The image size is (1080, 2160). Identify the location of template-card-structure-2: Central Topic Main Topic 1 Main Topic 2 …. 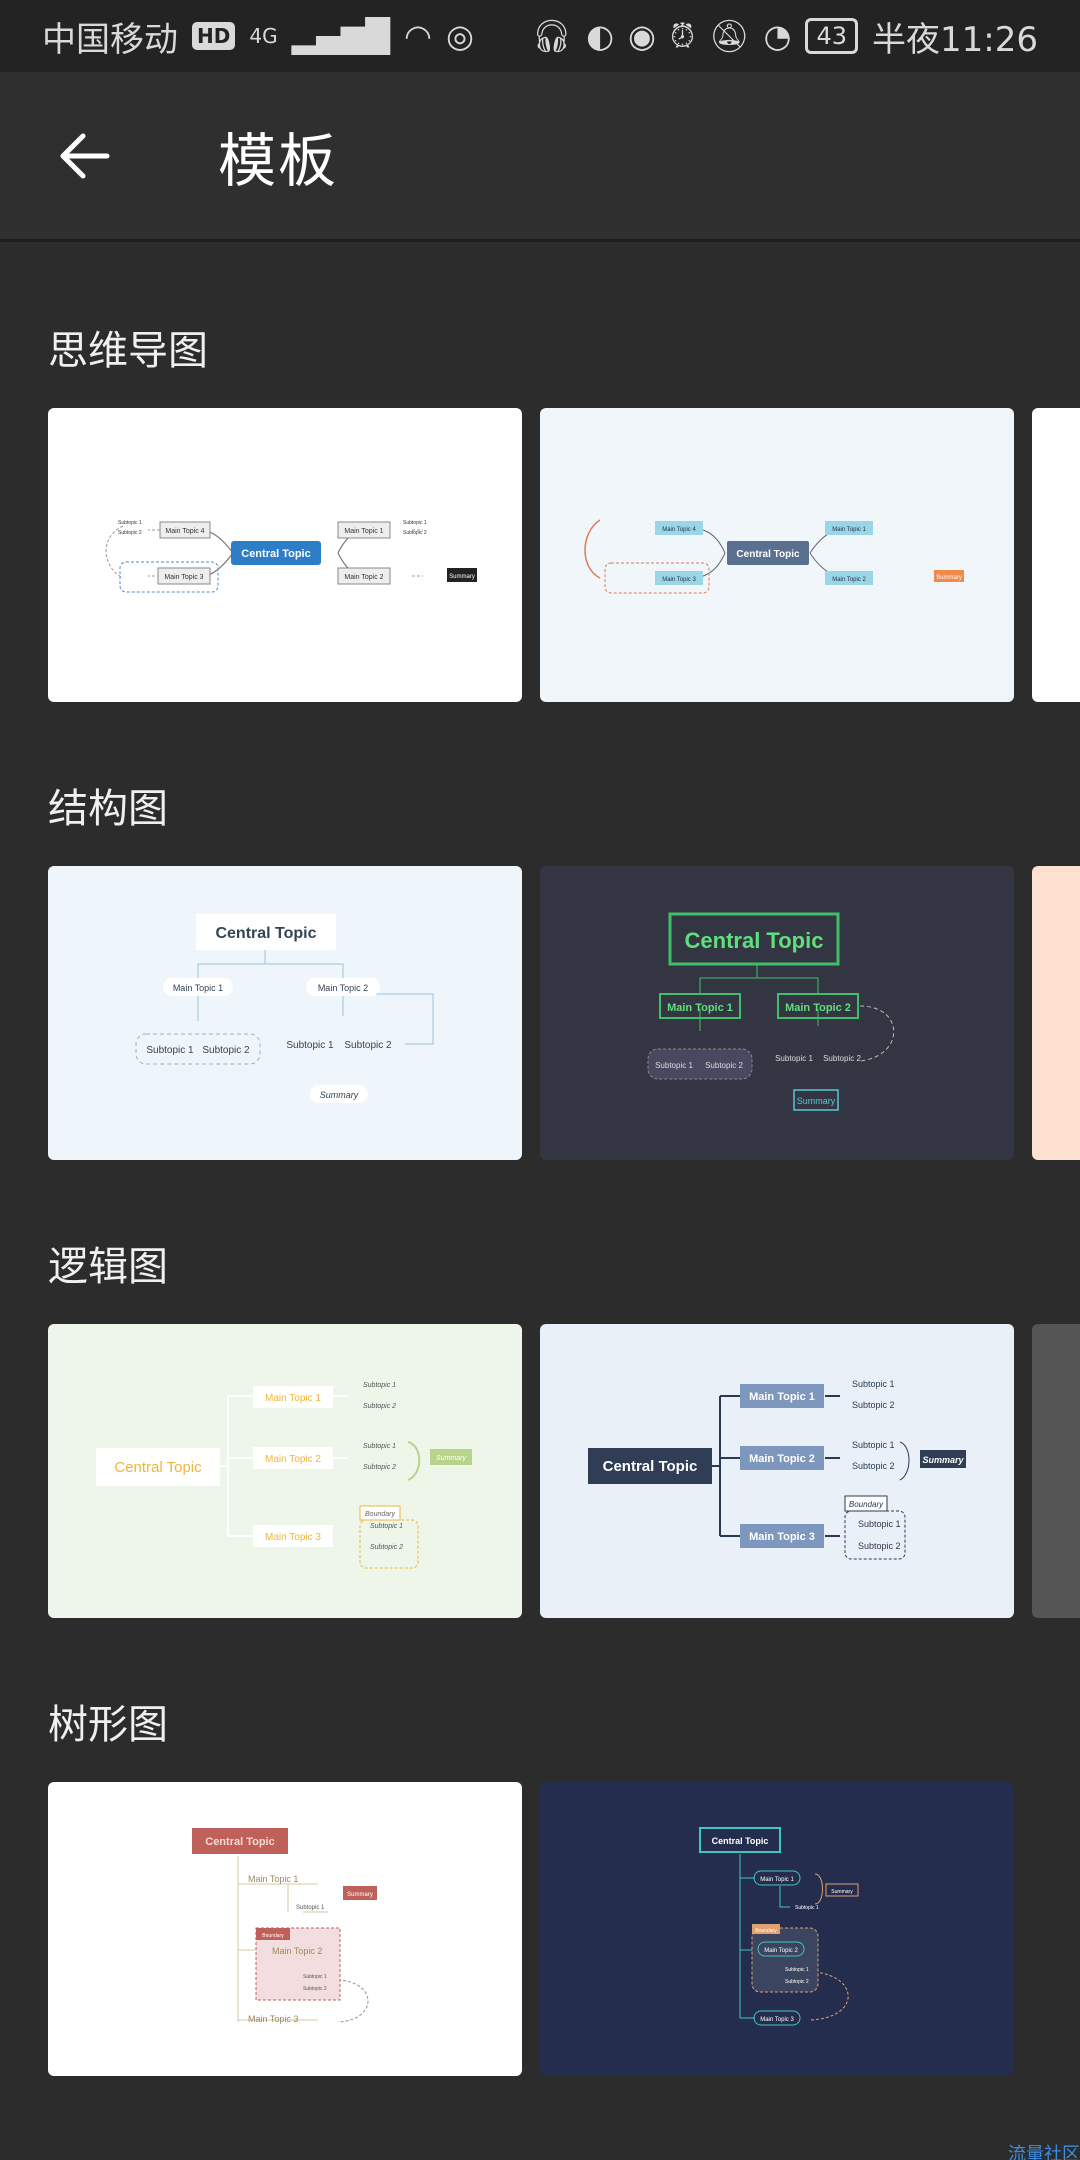
(777, 1013).